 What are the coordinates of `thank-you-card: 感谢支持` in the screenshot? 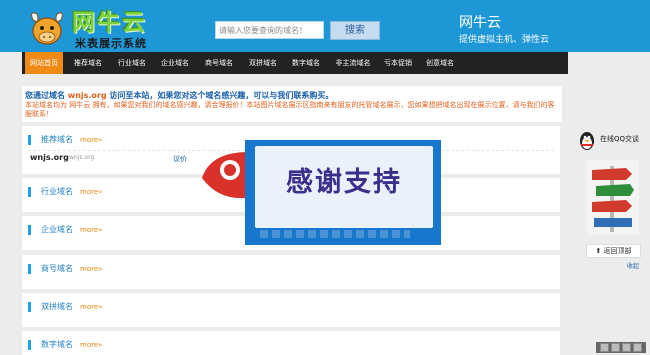 It's located at (344, 187).